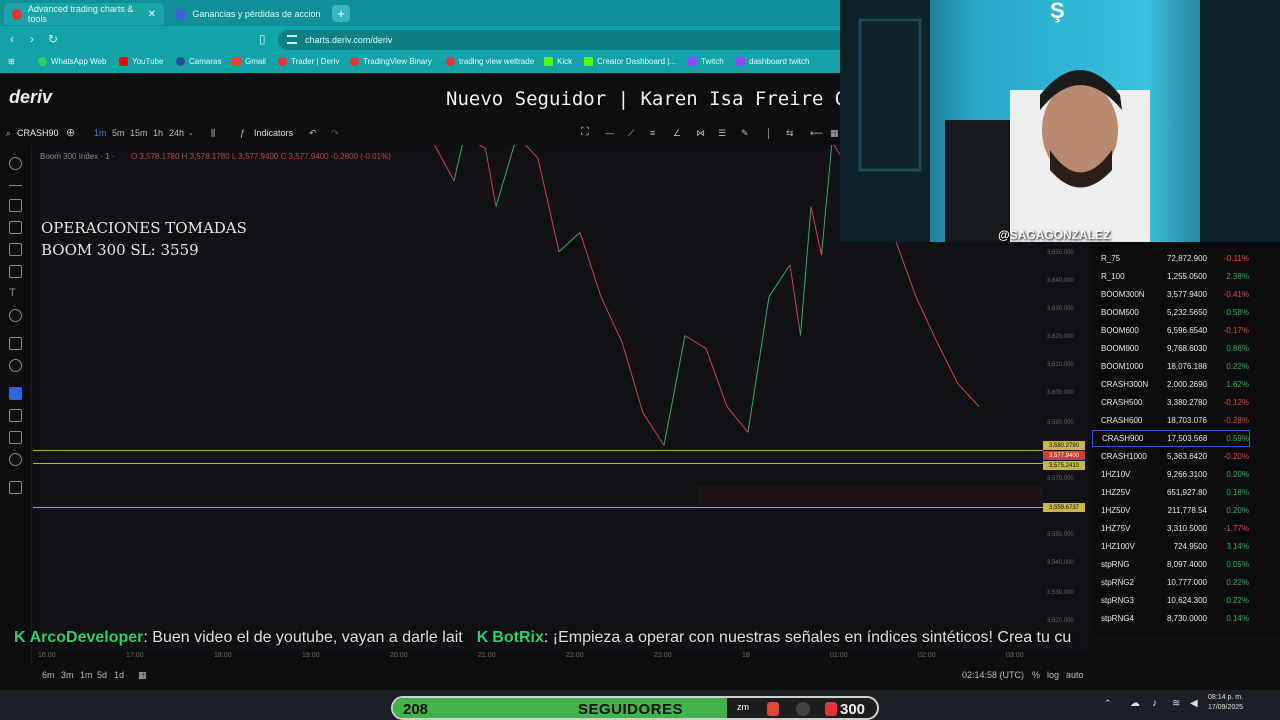 Image resolution: width=1280 pixels, height=720 pixels. I want to click on indicators-button: Indicators, so click(273, 133).